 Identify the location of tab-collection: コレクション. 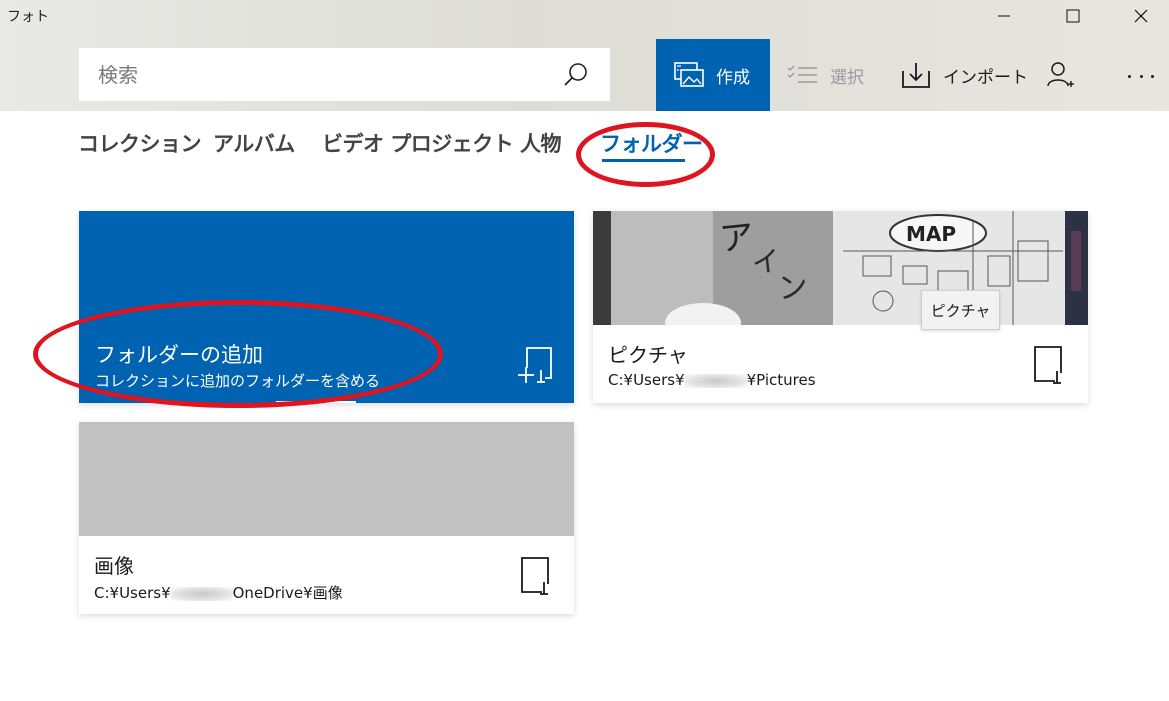
(140, 143).